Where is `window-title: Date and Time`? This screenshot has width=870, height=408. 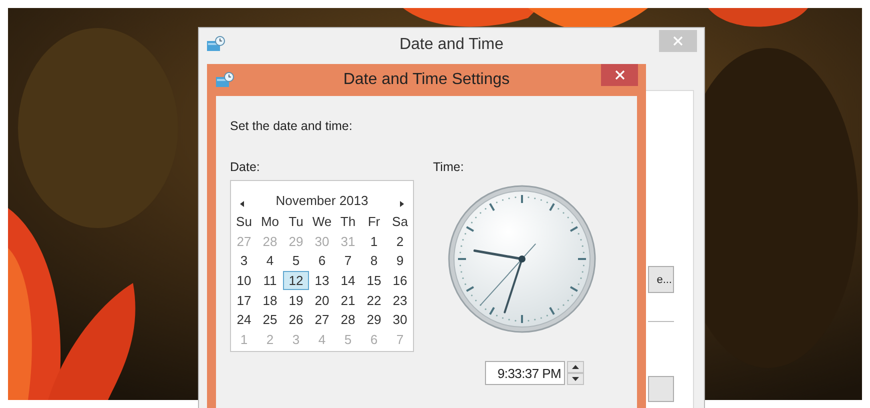 window-title: Date and Time is located at coordinates (451, 45).